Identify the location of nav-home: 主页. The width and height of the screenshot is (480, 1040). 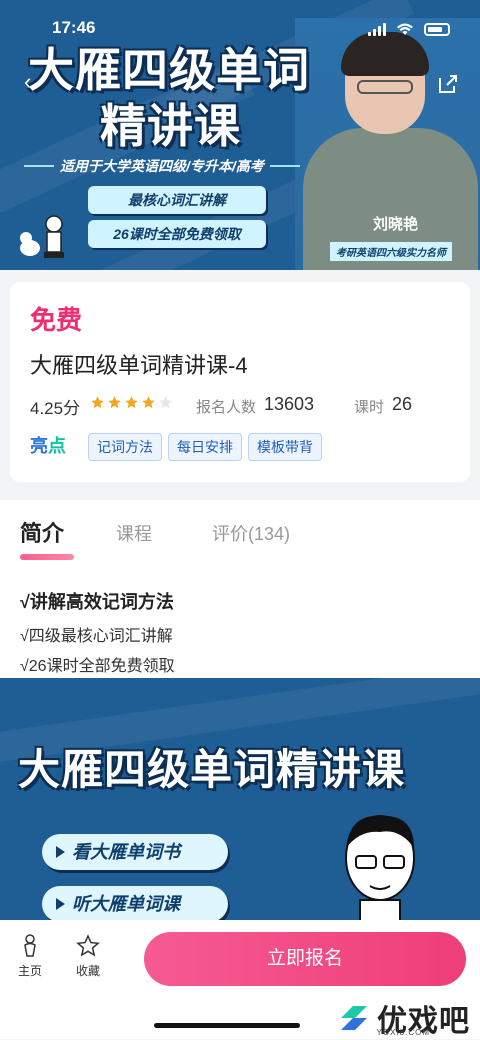
(30, 956).